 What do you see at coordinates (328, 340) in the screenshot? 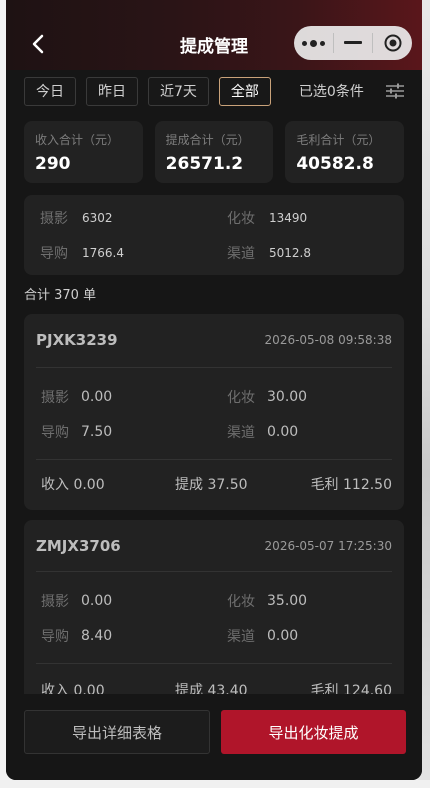
I see `order-time: 2026-05-08 09:58:38` at bounding box center [328, 340].